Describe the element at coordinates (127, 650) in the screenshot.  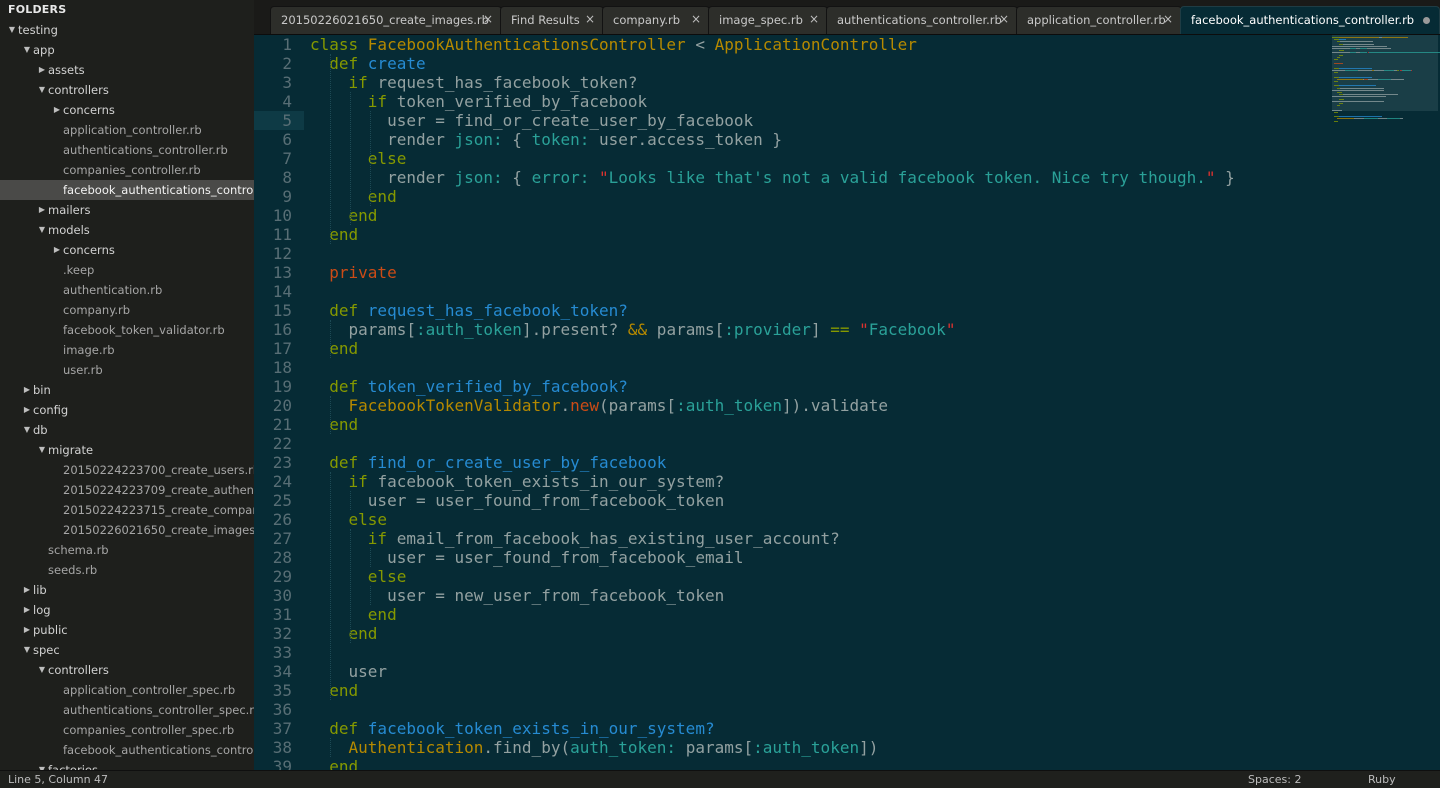
I see `folder-item: ▼ spec` at that location.